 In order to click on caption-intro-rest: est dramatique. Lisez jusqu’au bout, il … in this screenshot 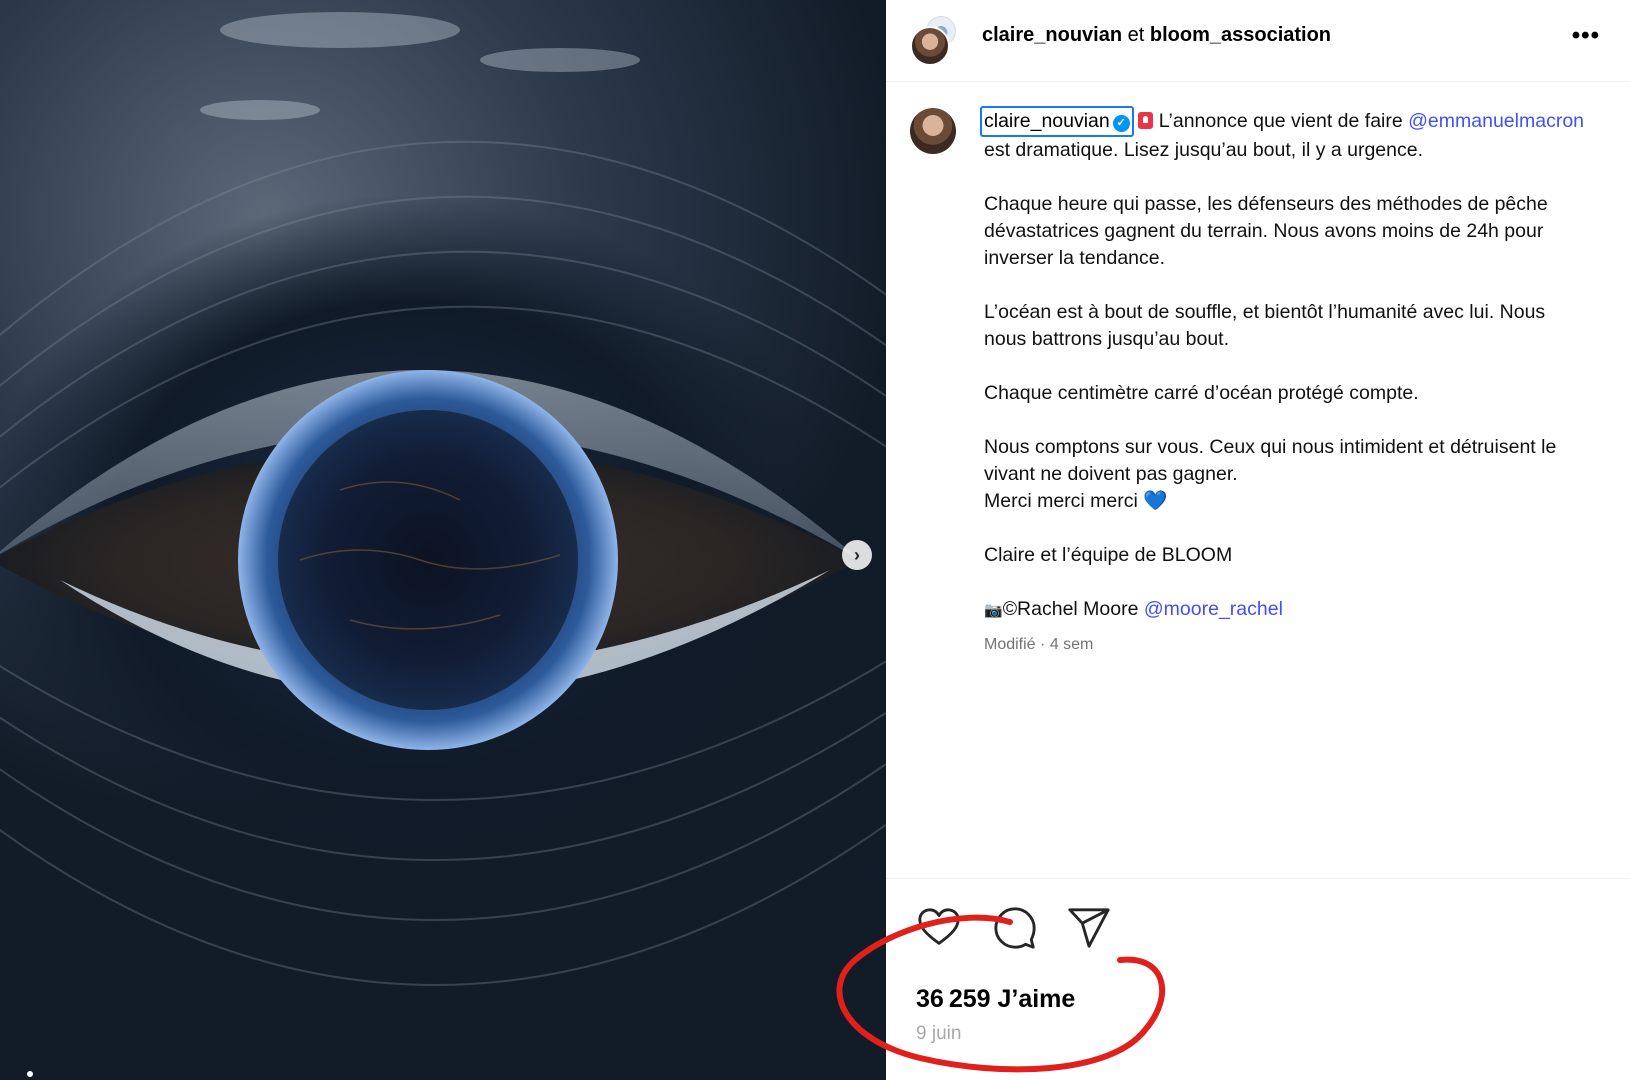, I will do `click(1204, 150)`.